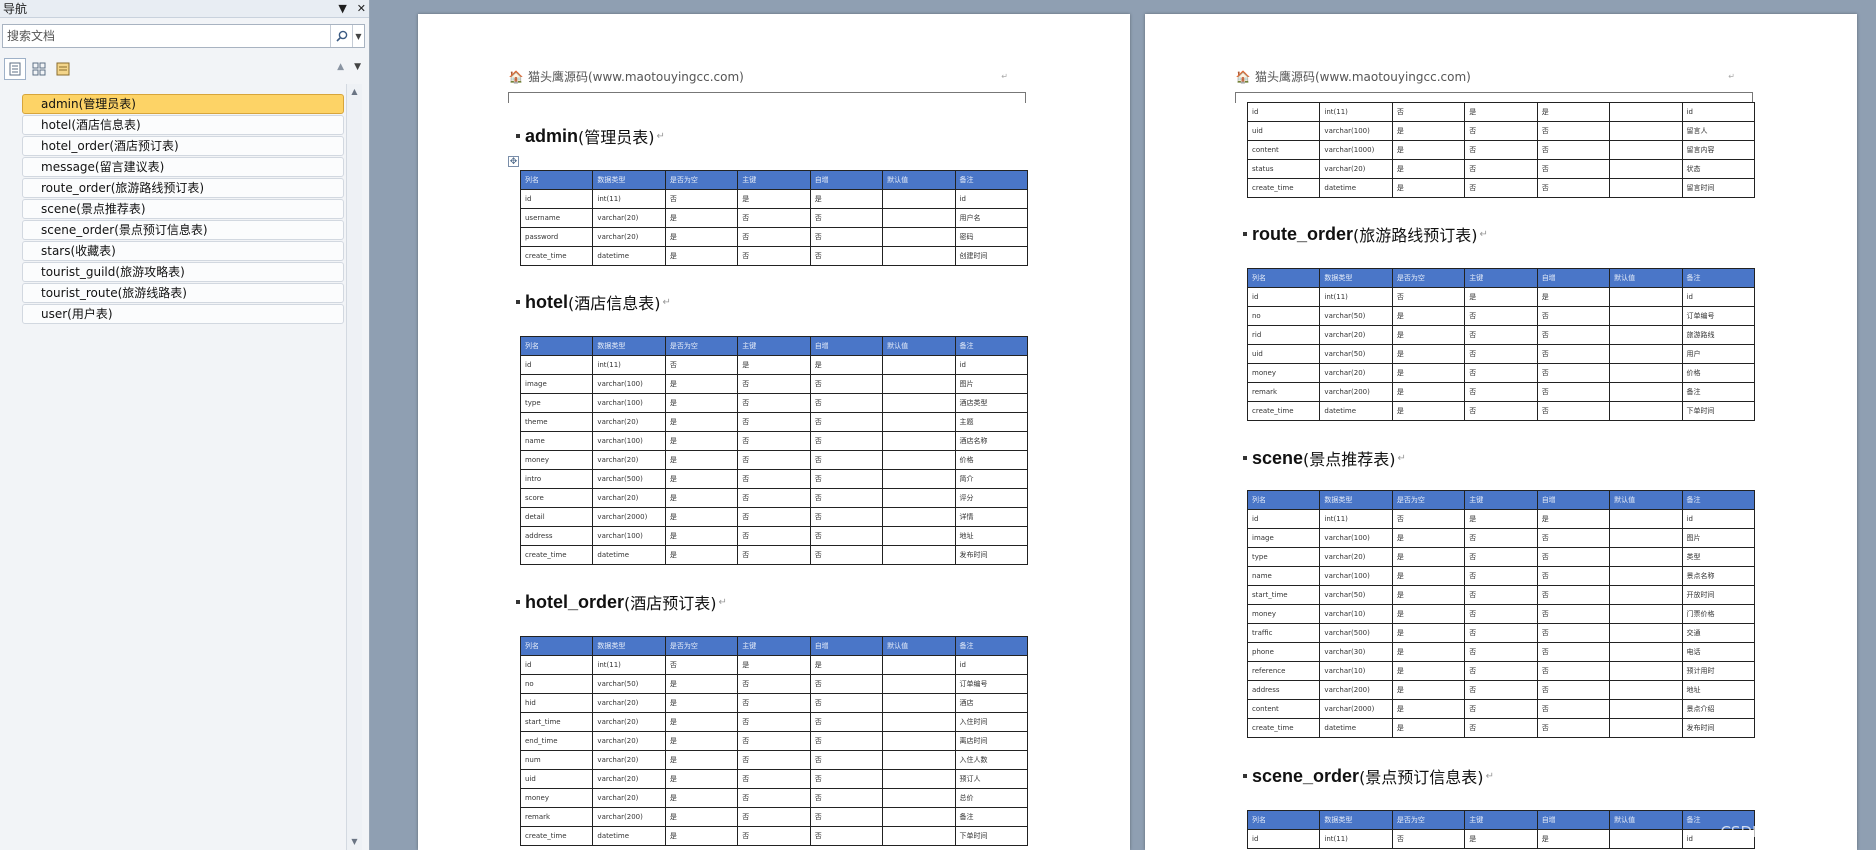 The image size is (1876, 850). What do you see at coordinates (629, 403) in the screenshot?
I see `table-cell: varchar(100)` at bounding box center [629, 403].